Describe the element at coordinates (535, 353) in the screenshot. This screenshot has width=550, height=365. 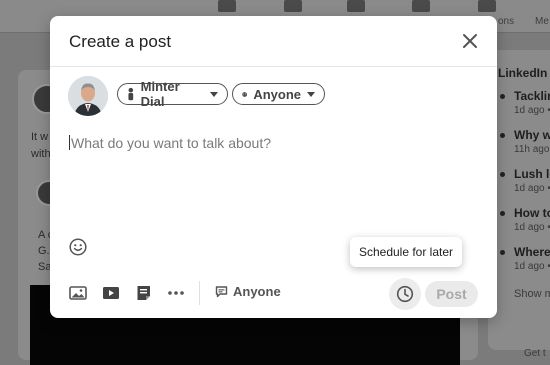
I see `footer-text: Get t` at that location.